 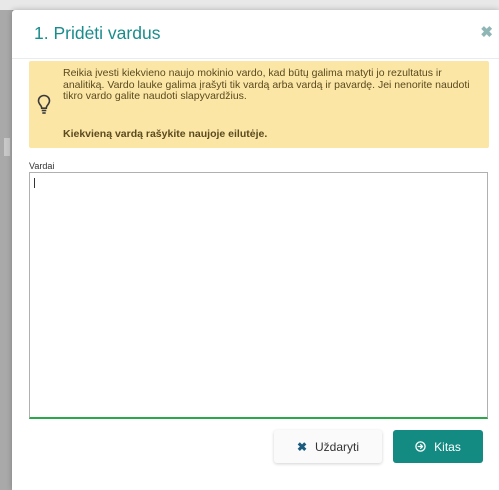 I want to click on modal-title: 1. Pridėti vardus, so click(x=97, y=33).